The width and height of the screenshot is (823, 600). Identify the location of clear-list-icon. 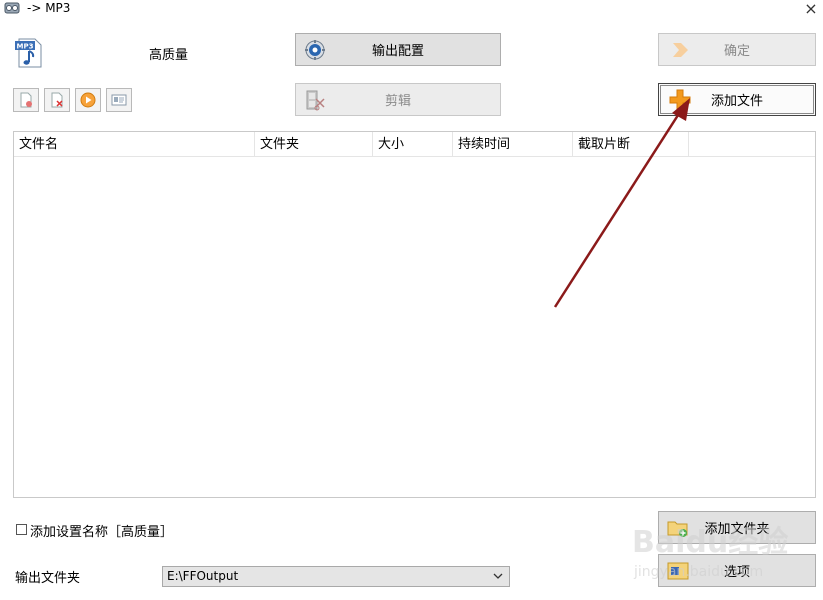
(57, 100).